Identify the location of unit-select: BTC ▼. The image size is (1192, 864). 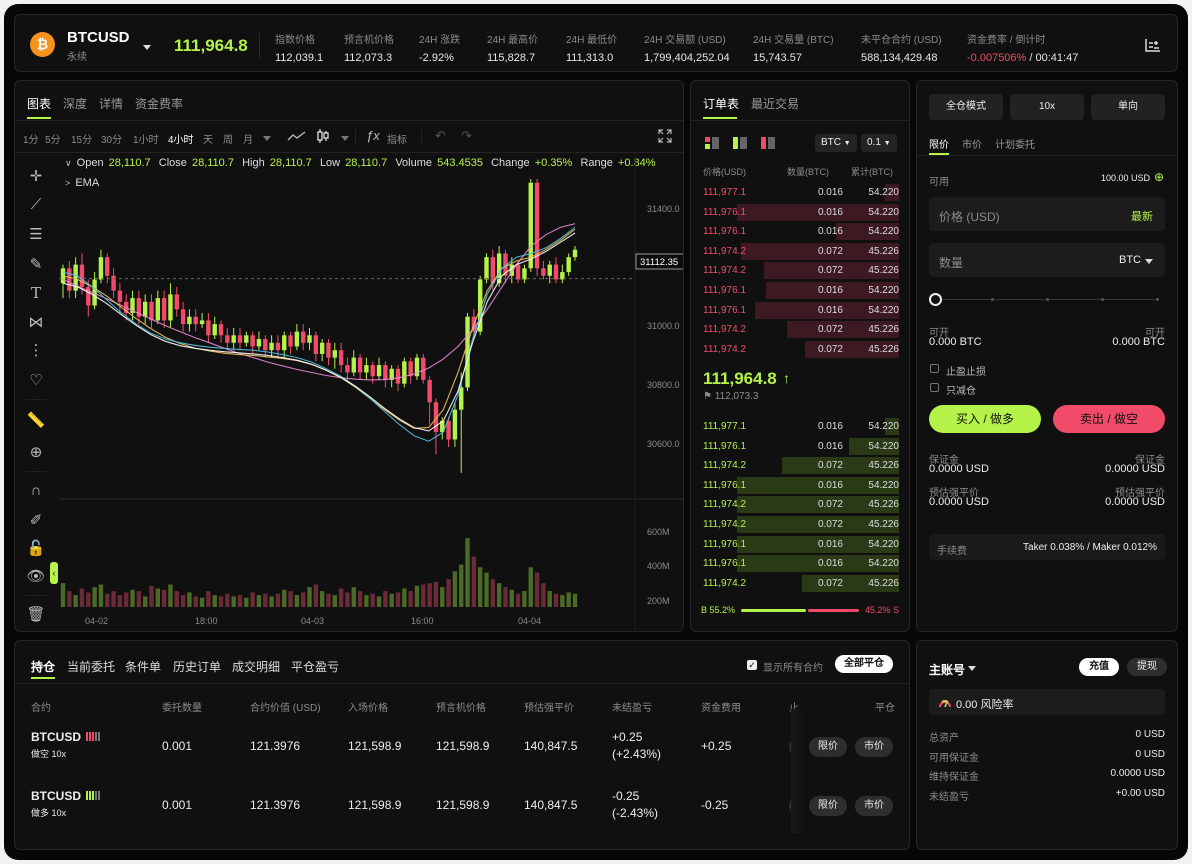
(836, 143).